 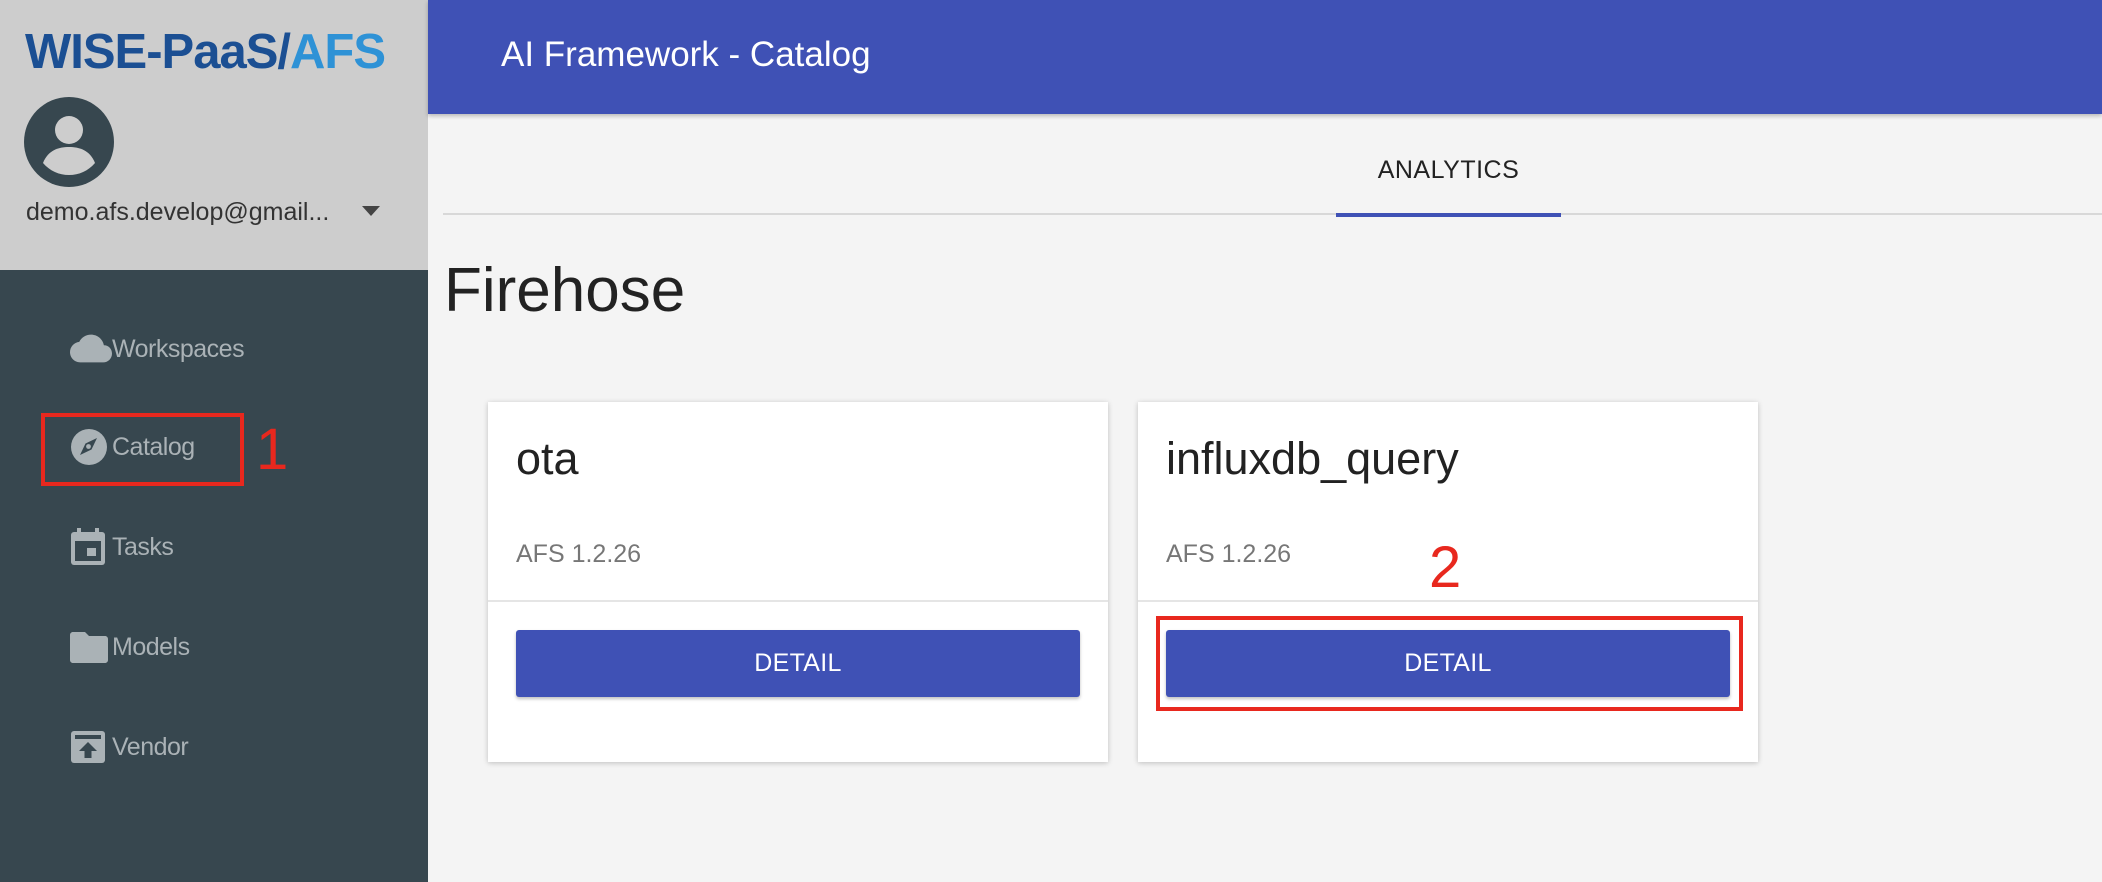 What do you see at coordinates (150, 746) in the screenshot?
I see `sidebar-item-label: Vendor` at bounding box center [150, 746].